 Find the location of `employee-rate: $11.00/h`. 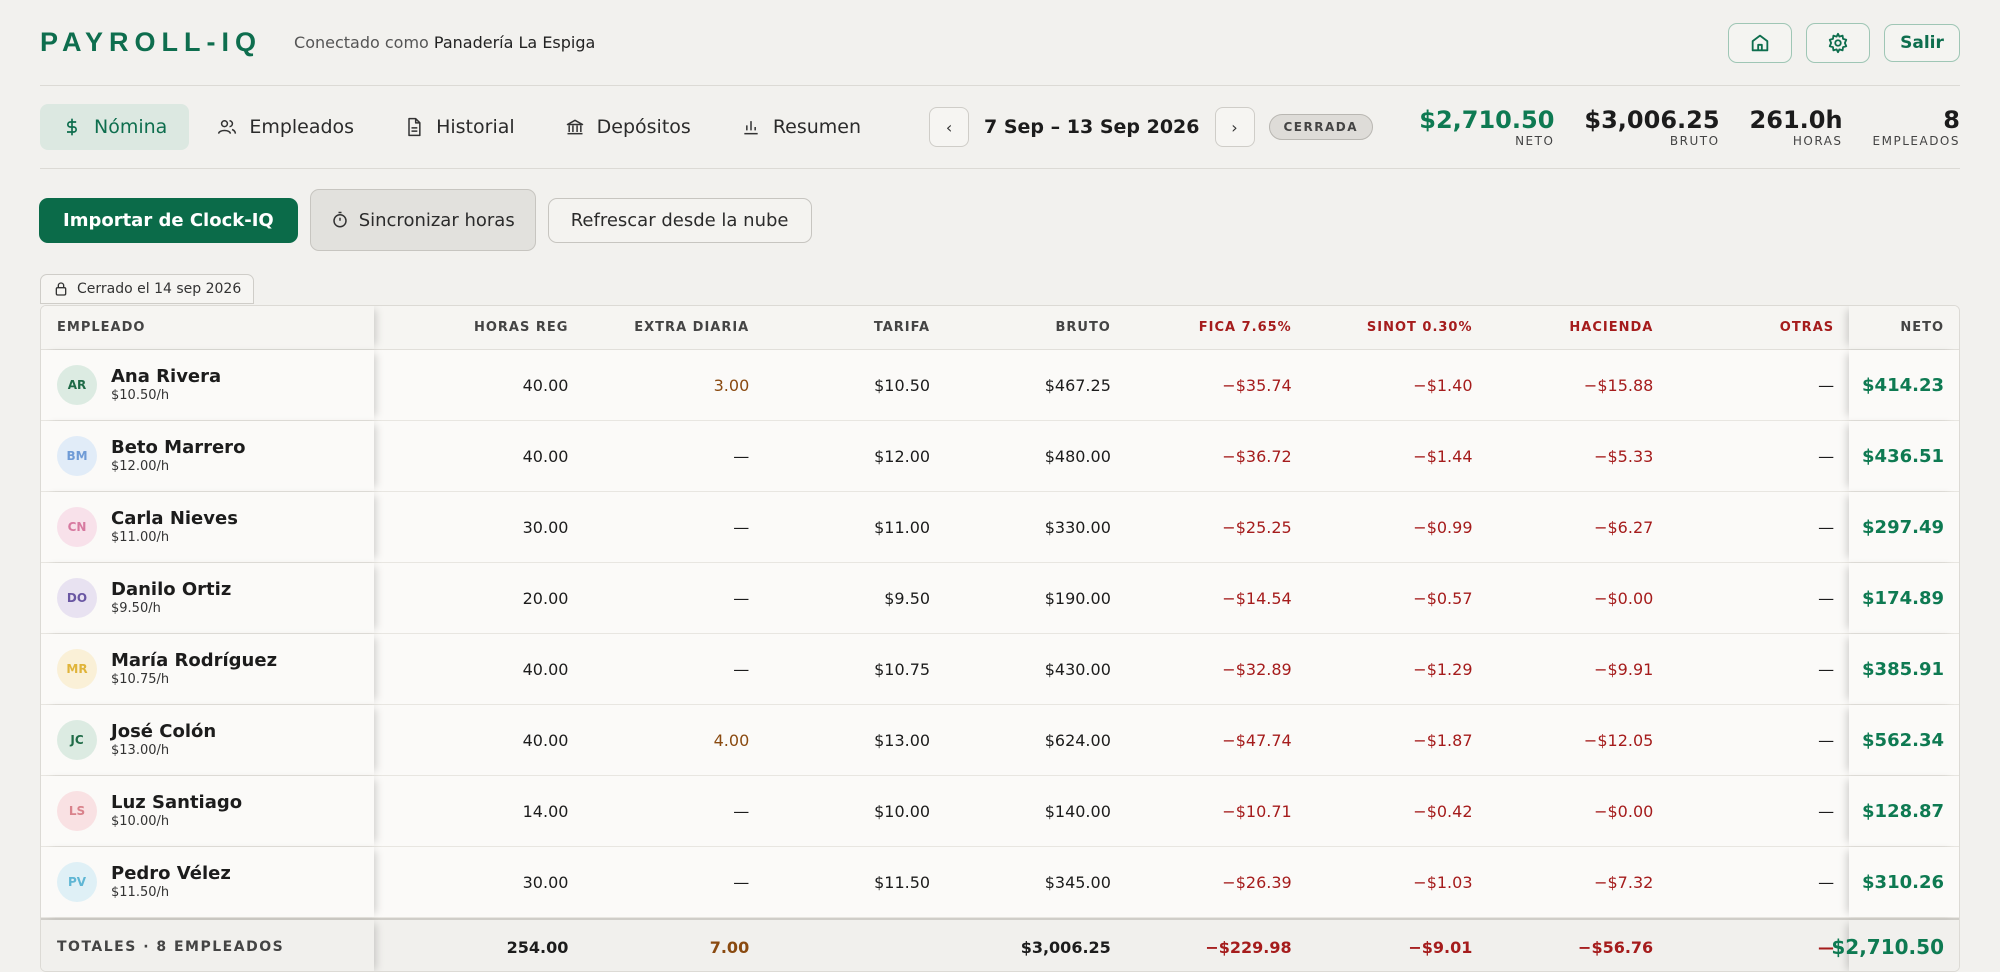

employee-rate: $11.00/h is located at coordinates (140, 537).